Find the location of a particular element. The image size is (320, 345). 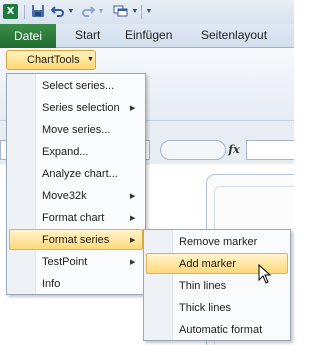

menu-item-label: Add marker is located at coordinates (207, 264).